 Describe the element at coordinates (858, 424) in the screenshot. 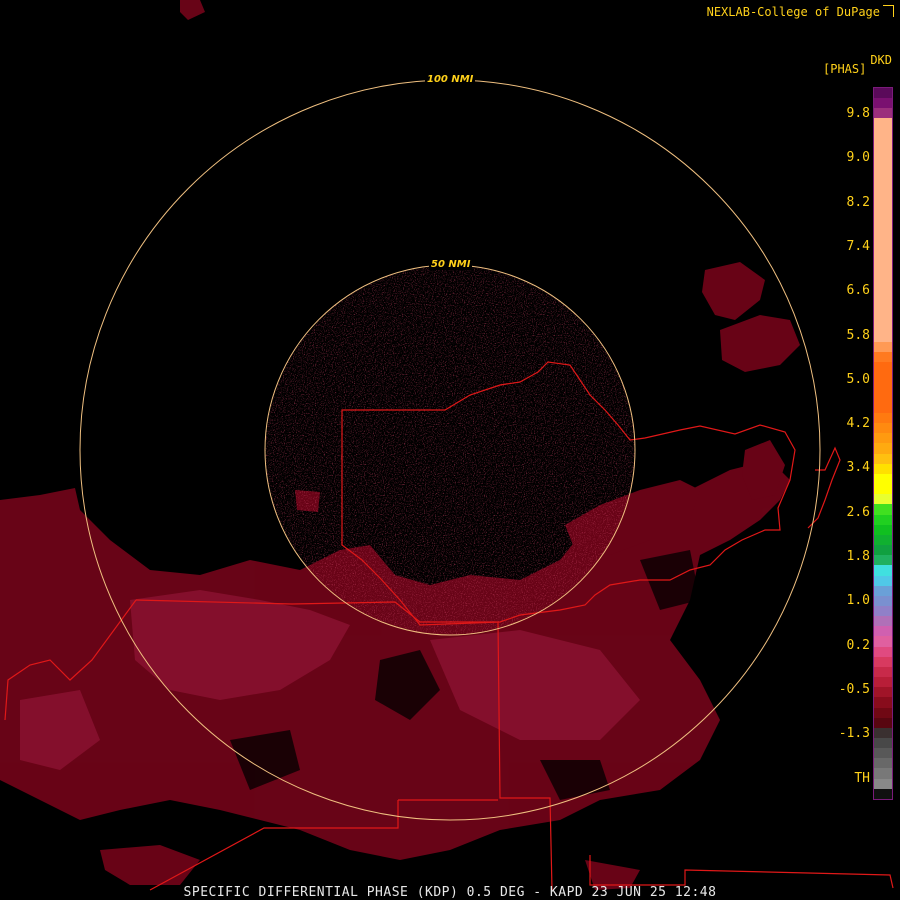

I see `color-scale-tick-label: 4.2` at that location.